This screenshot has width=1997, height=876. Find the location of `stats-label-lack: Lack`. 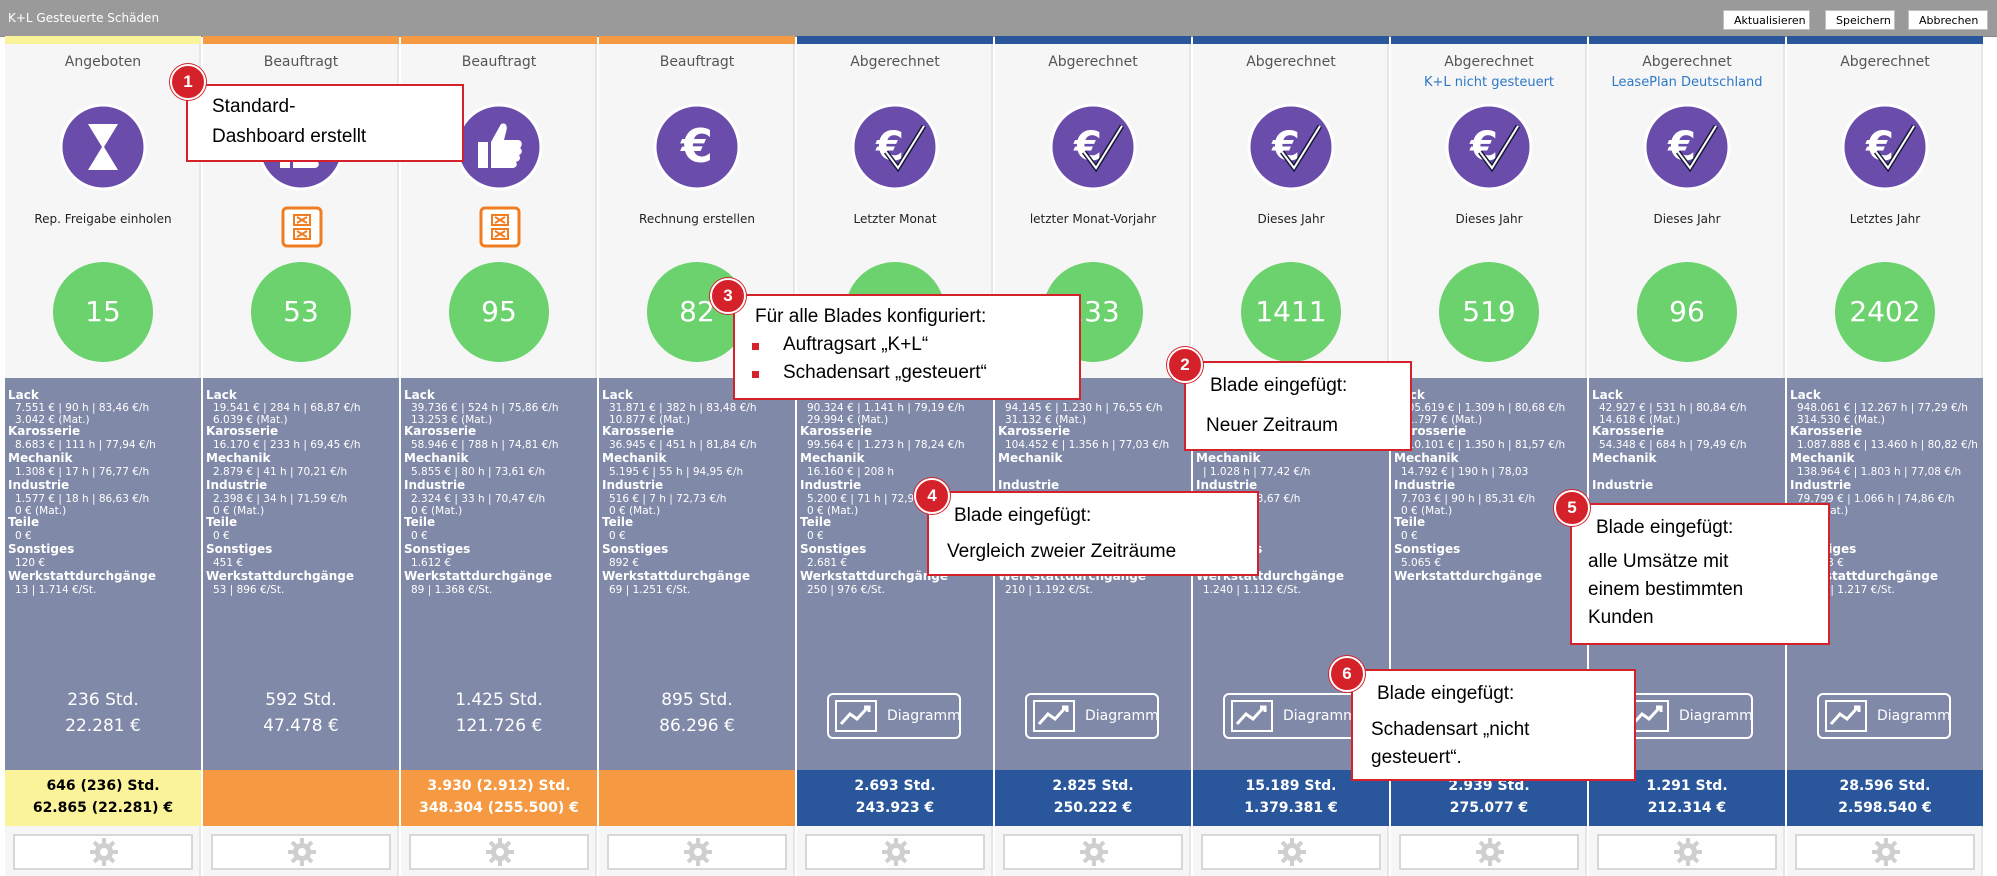

stats-label-lack: Lack is located at coordinates (1607, 395).